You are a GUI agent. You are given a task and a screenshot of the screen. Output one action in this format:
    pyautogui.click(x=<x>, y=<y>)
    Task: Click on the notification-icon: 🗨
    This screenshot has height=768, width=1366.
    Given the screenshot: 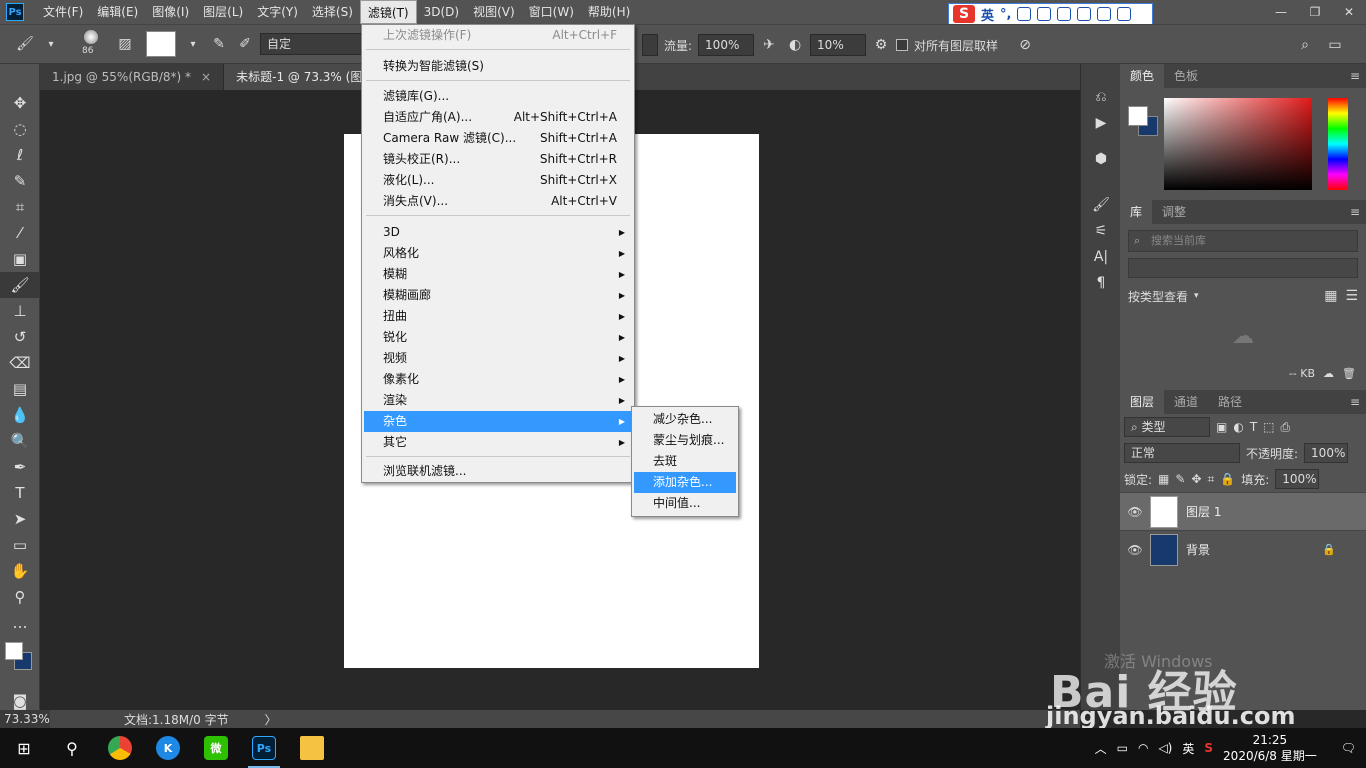 What is the action you would take?
    pyautogui.click(x=1348, y=748)
    